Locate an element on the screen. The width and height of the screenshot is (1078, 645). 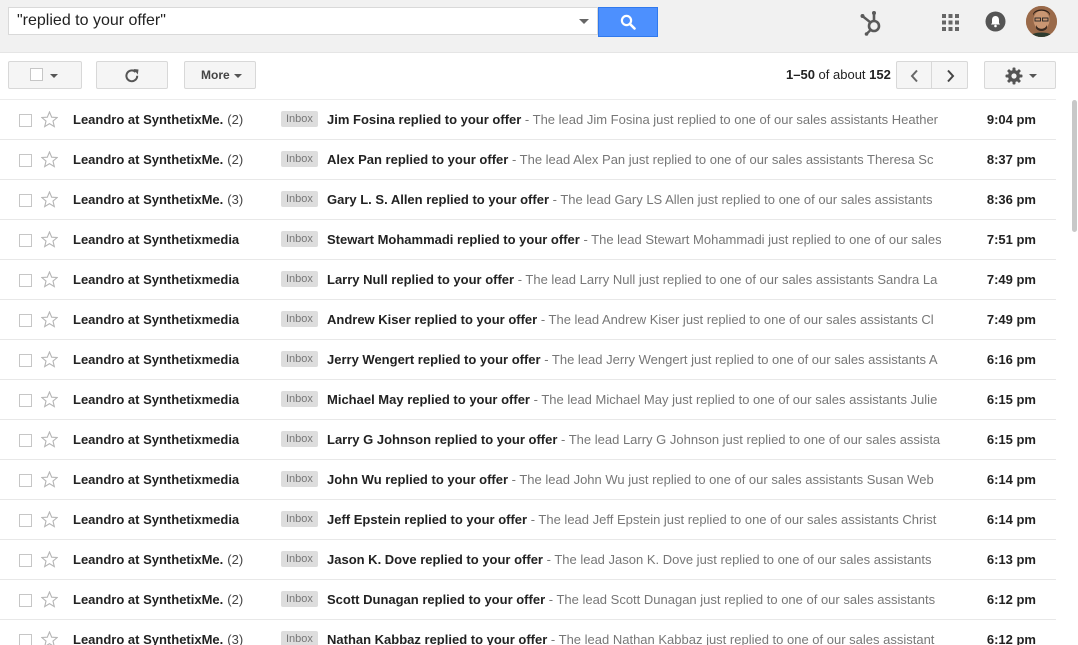
message-time: 9:04 pm is located at coordinates (1011, 119).